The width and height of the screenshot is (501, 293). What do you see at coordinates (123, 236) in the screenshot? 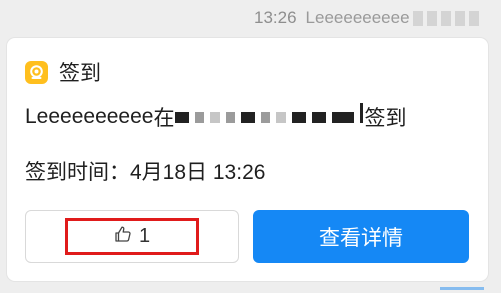
I see `thumbs-up-icon` at bounding box center [123, 236].